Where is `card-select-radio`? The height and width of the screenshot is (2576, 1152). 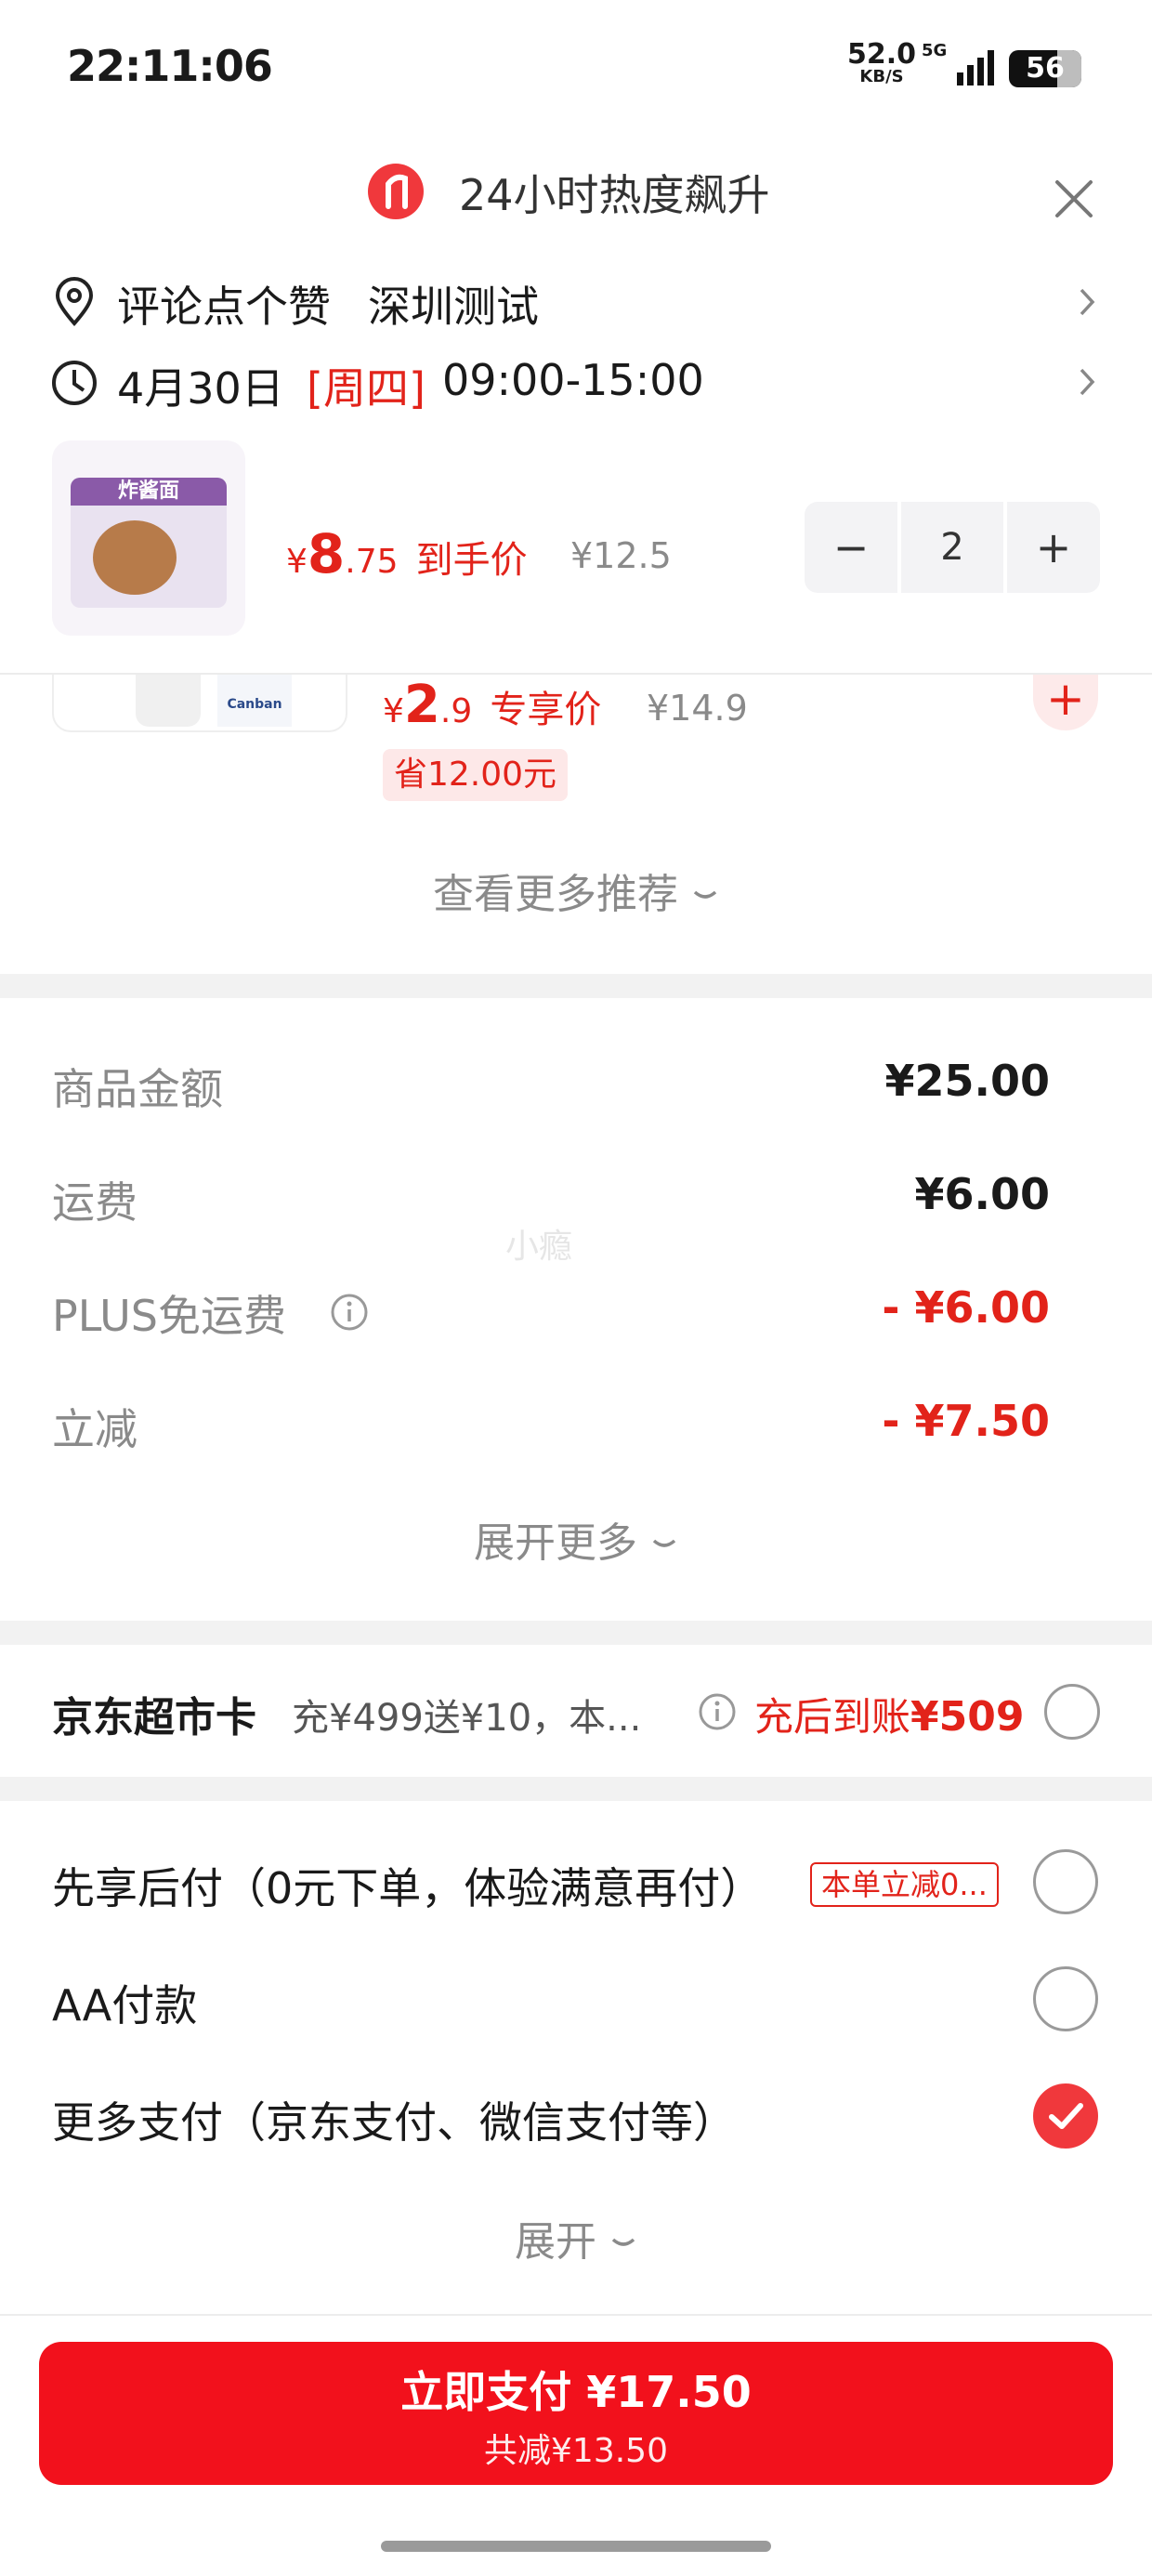 card-select-radio is located at coordinates (1072, 1712).